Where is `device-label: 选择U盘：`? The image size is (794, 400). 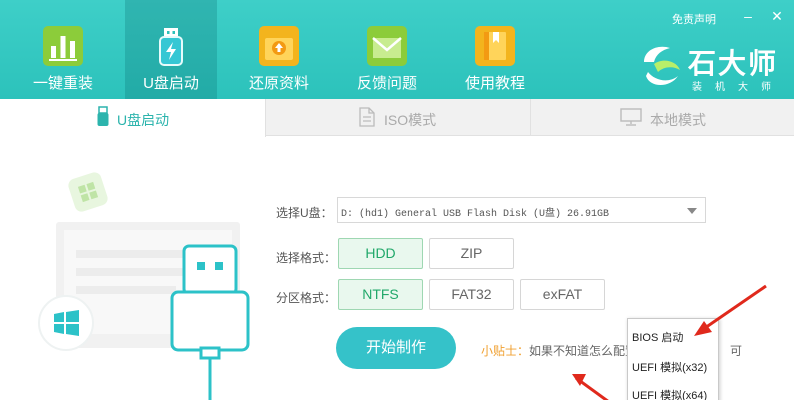
device-label: 选择U盘： is located at coordinates (304, 213).